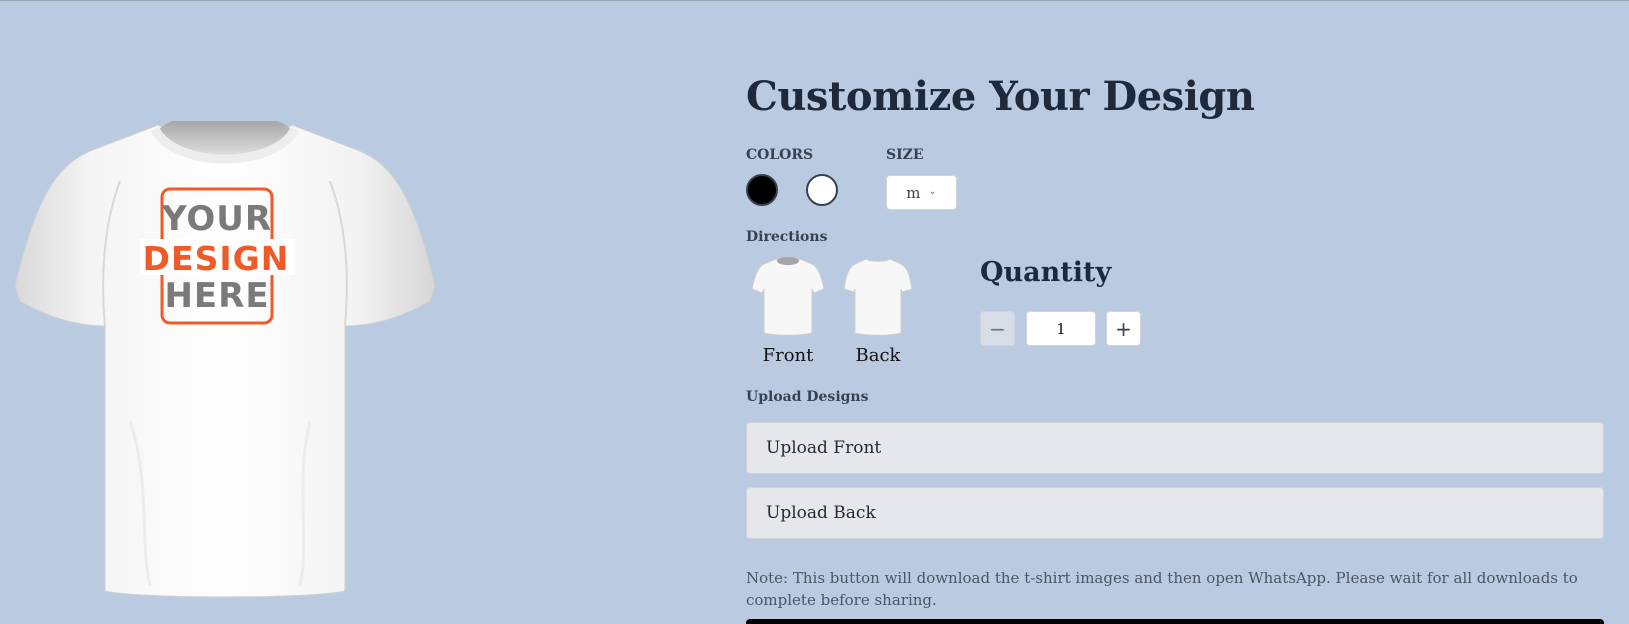  What do you see at coordinates (762, 190) in the screenshot?
I see `color-swatch-black` at bounding box center [762, 190].